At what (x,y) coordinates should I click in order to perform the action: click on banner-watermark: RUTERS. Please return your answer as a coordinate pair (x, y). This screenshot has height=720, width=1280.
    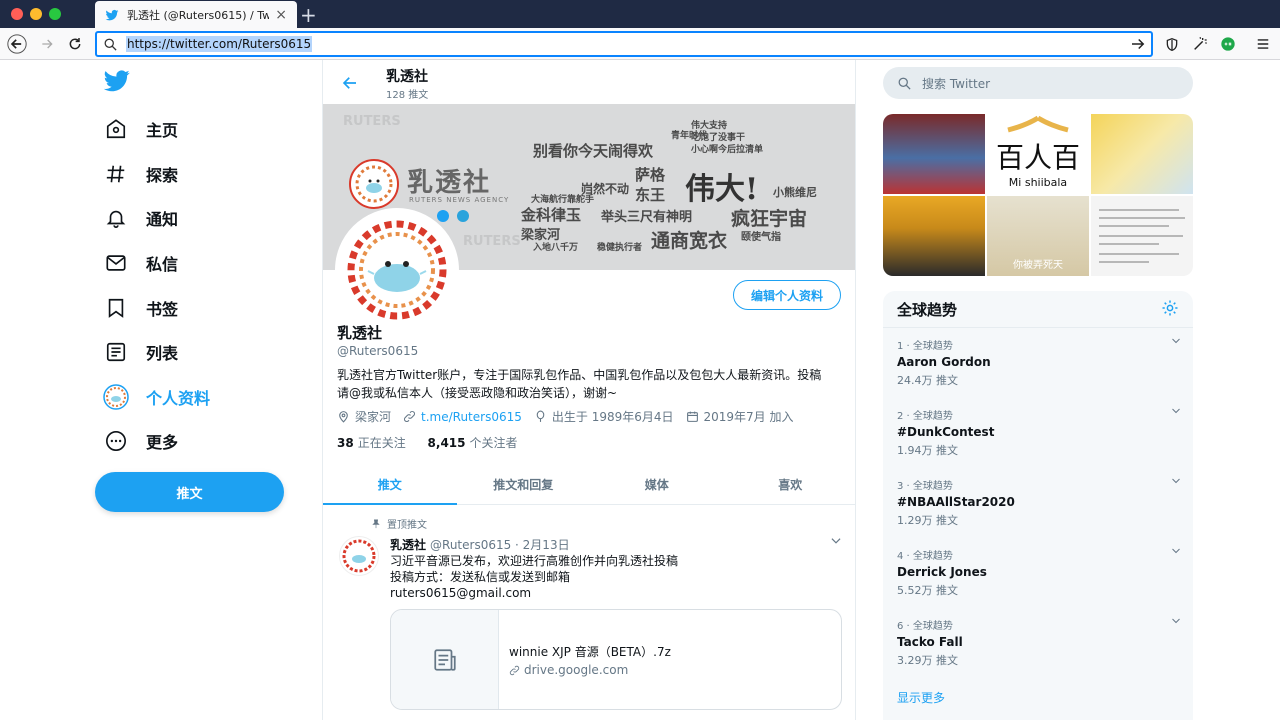
    Looking at the image, I should click on (492, 241).